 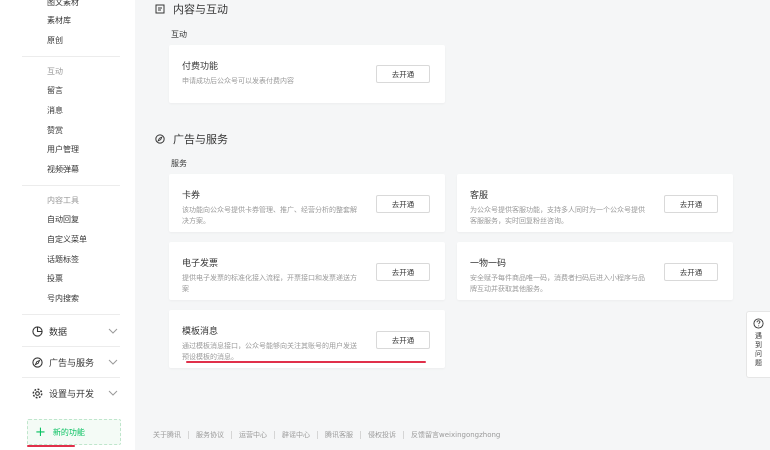 I want to click on footer-link: 反馈留言weixingongzhong, so click(x=455, y=435).